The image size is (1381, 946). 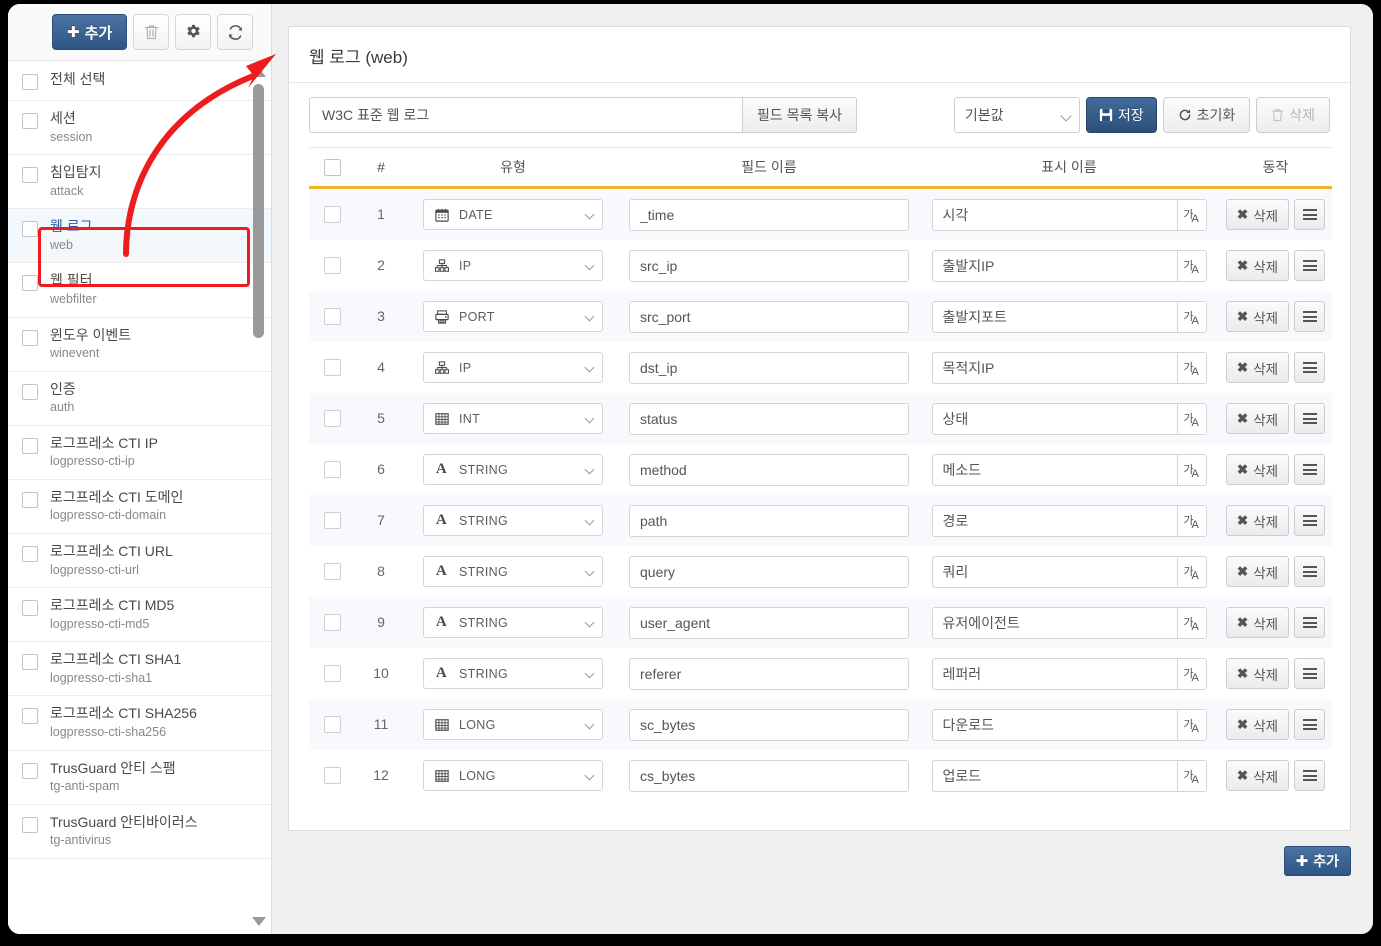 I want to click on sidebar-item-session: 세션 session, so click(x=139, y=128).